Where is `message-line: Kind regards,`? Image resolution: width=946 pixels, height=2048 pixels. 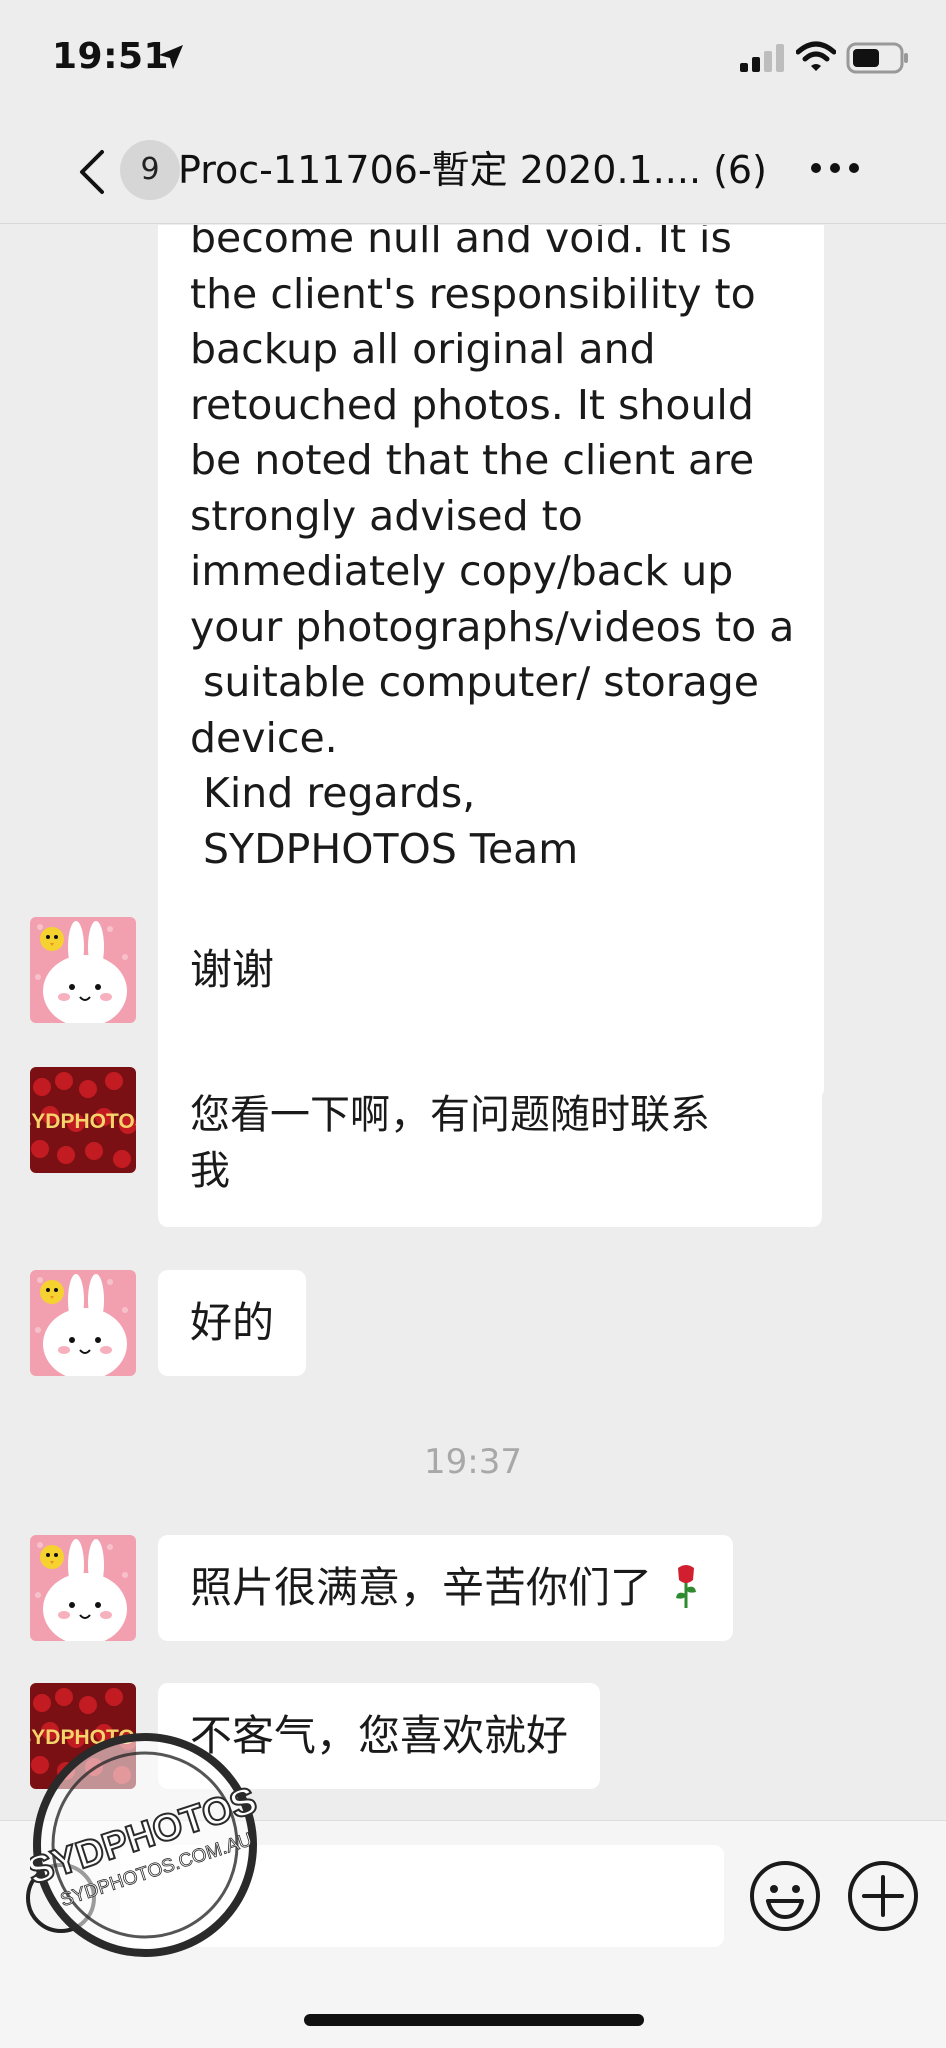 message-line: Kind regards, is located at coordinates (333, 793).